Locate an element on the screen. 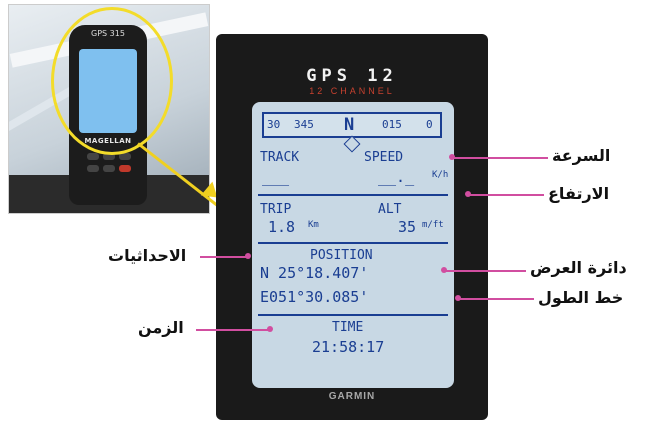  position-label: POSITION is located at coordinates (341, 255).